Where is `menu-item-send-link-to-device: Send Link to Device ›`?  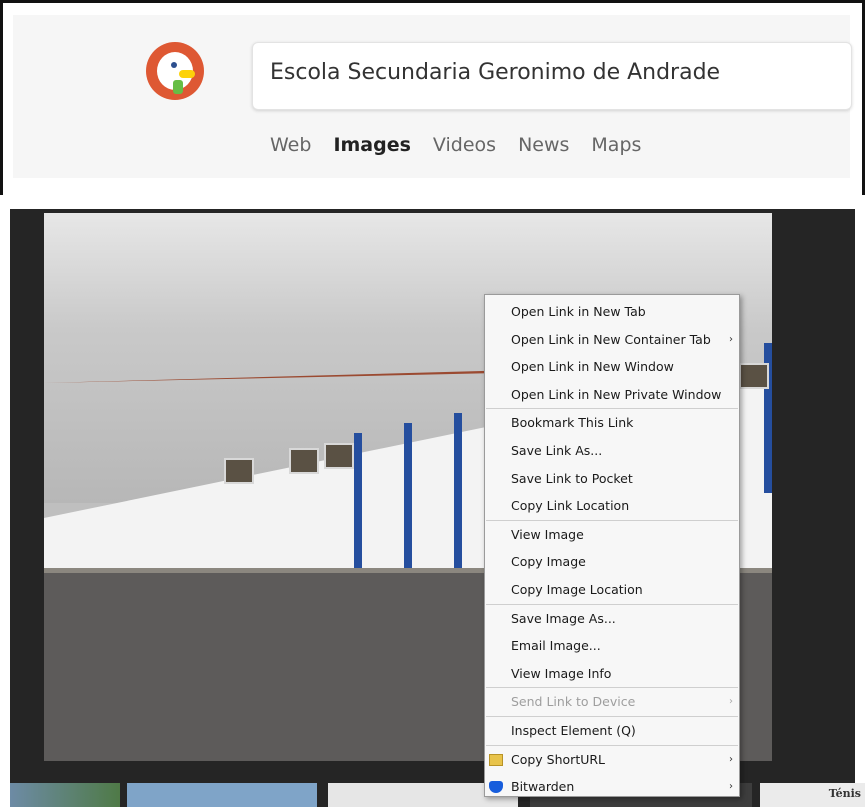
menu-item-send-link-to-device: Send Link to Device › is located at coordinates (612, 702).